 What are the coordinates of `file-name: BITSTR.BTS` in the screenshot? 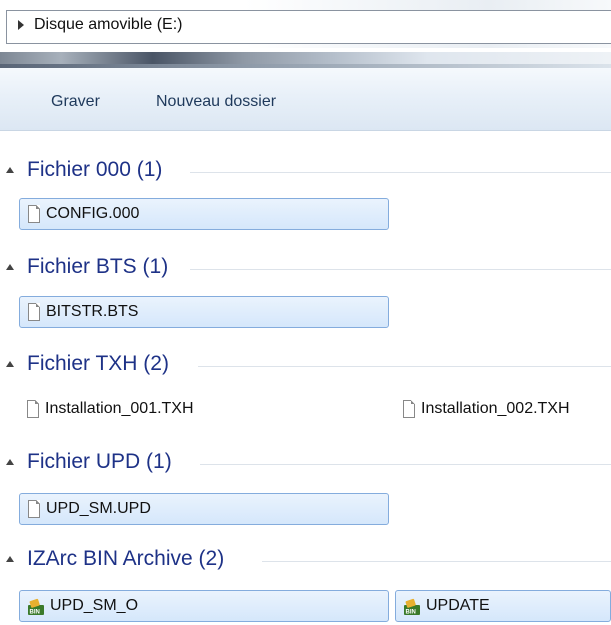 It's located at (92, 311).